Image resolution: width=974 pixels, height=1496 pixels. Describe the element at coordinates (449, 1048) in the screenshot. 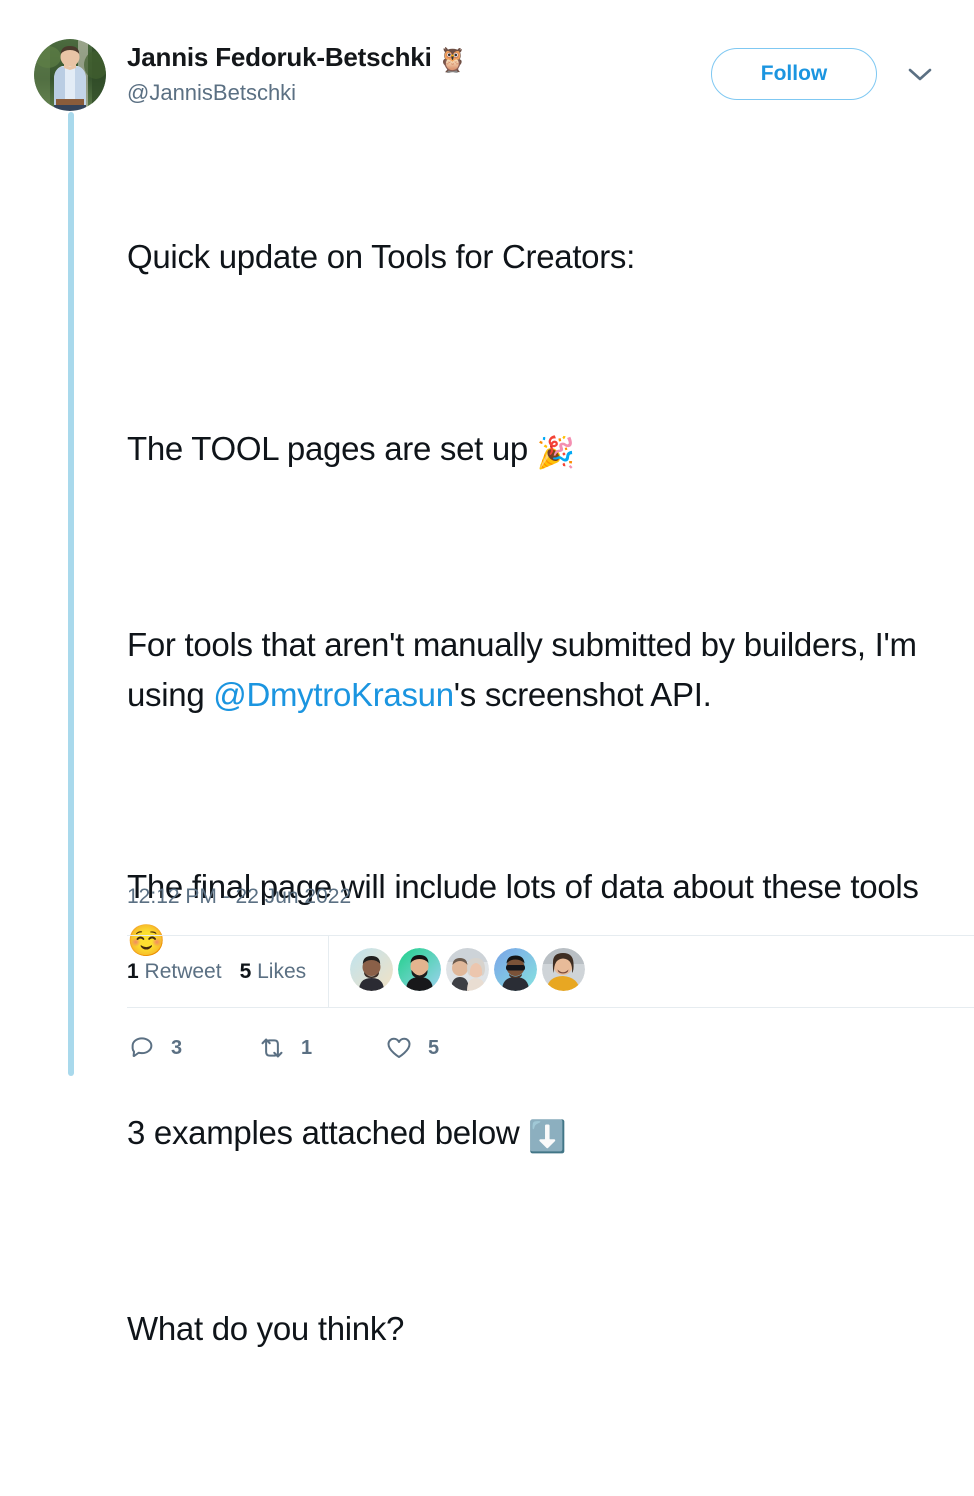

I see `like-button: 5` at that location.